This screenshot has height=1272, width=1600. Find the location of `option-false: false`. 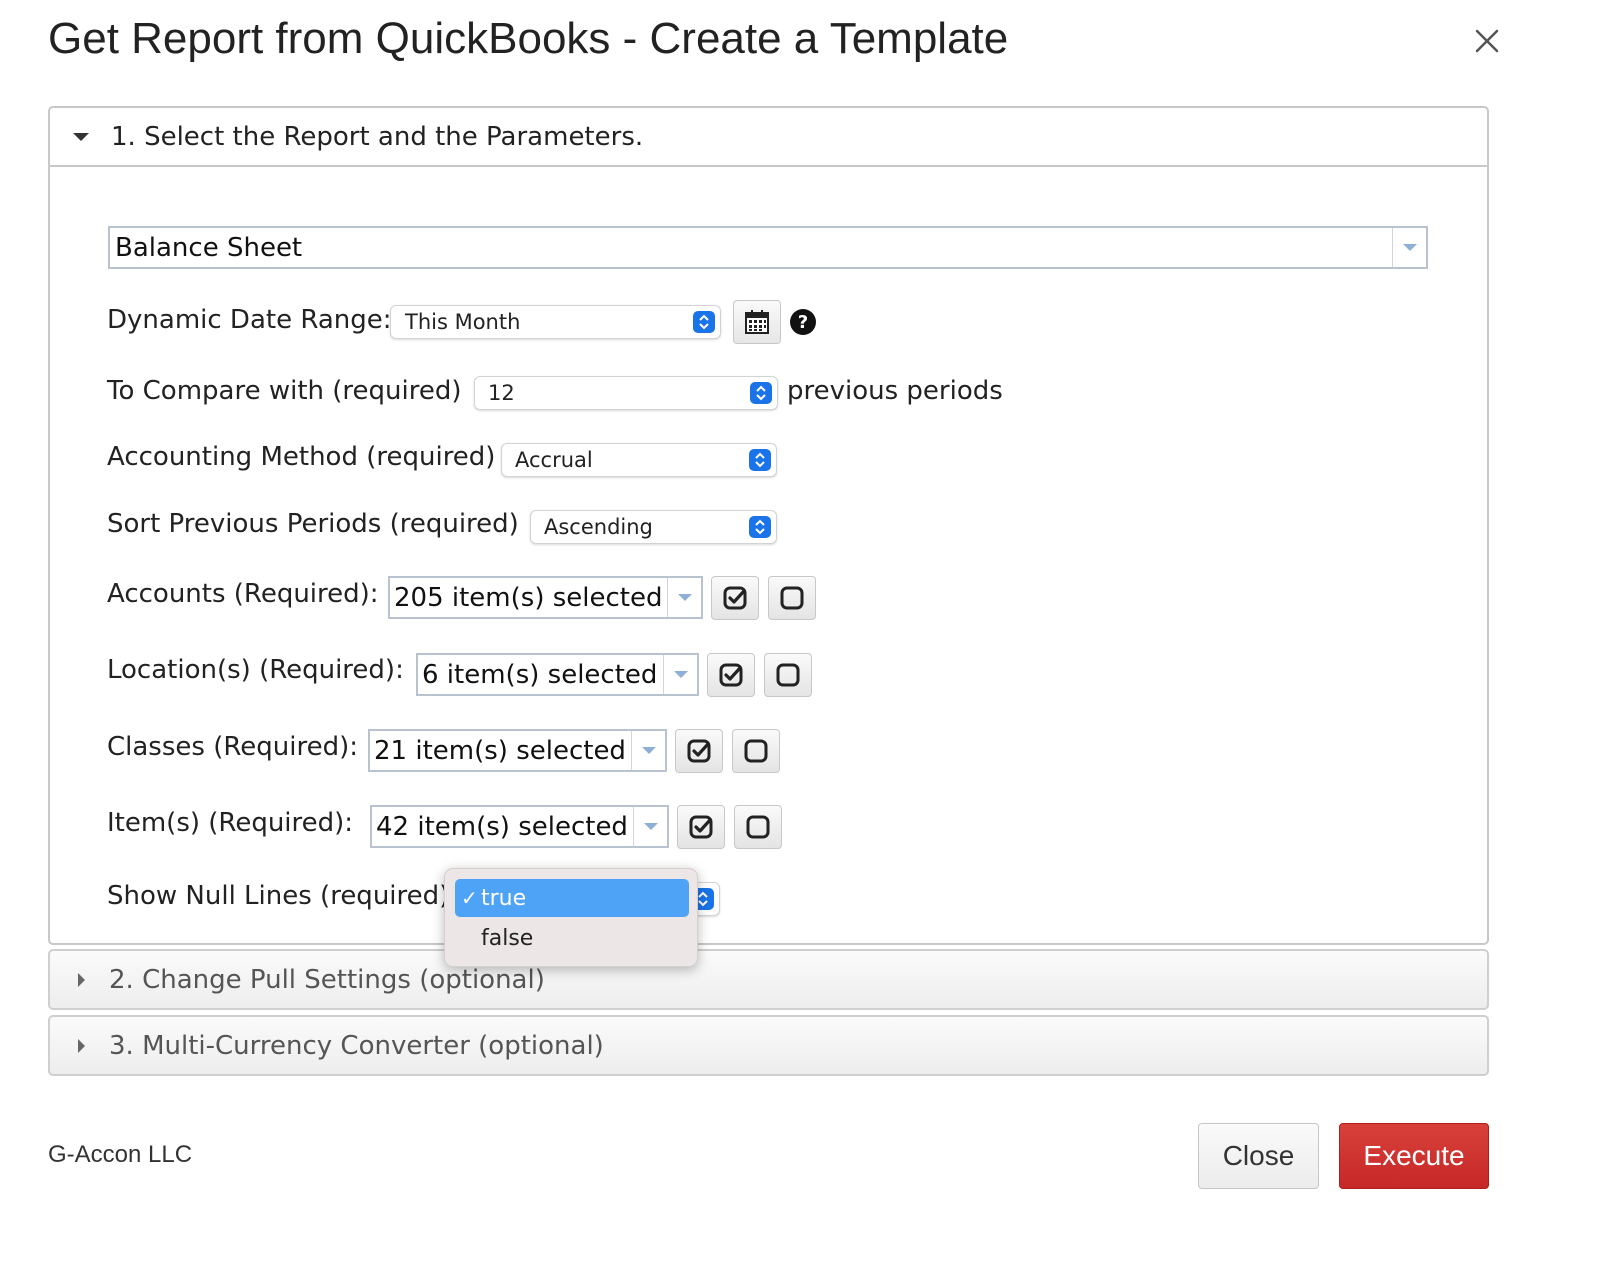

option-false: false is located at coordinates (572, 938).